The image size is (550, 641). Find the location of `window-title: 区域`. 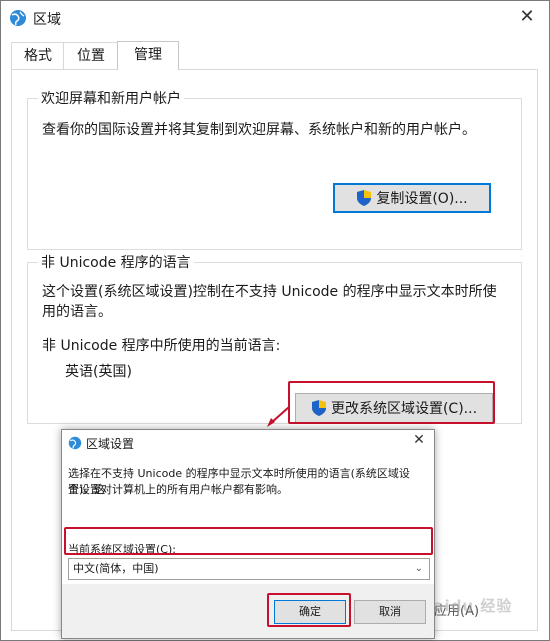

window-title: 区域 is located at coordinates (47, 20).